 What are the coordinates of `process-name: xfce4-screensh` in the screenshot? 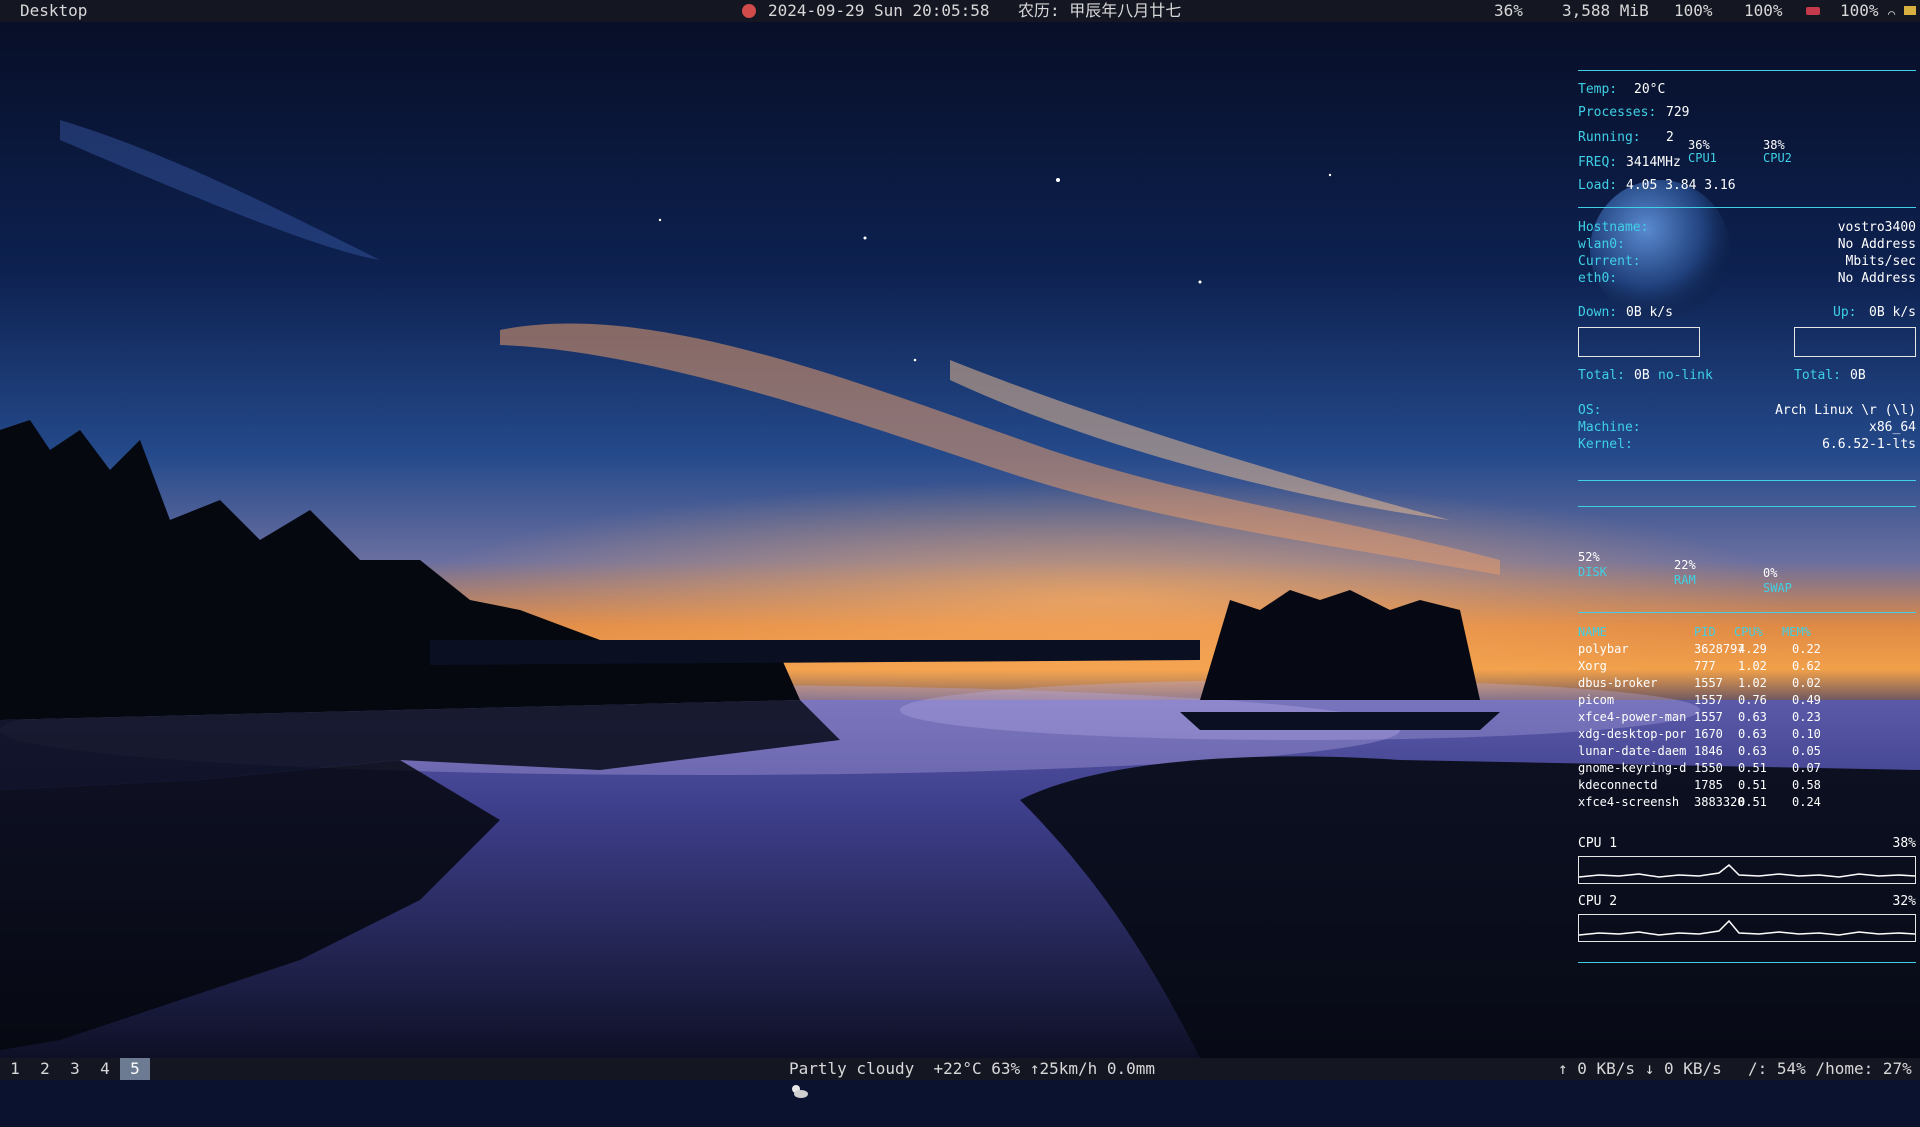 It's located at (1629, 802).